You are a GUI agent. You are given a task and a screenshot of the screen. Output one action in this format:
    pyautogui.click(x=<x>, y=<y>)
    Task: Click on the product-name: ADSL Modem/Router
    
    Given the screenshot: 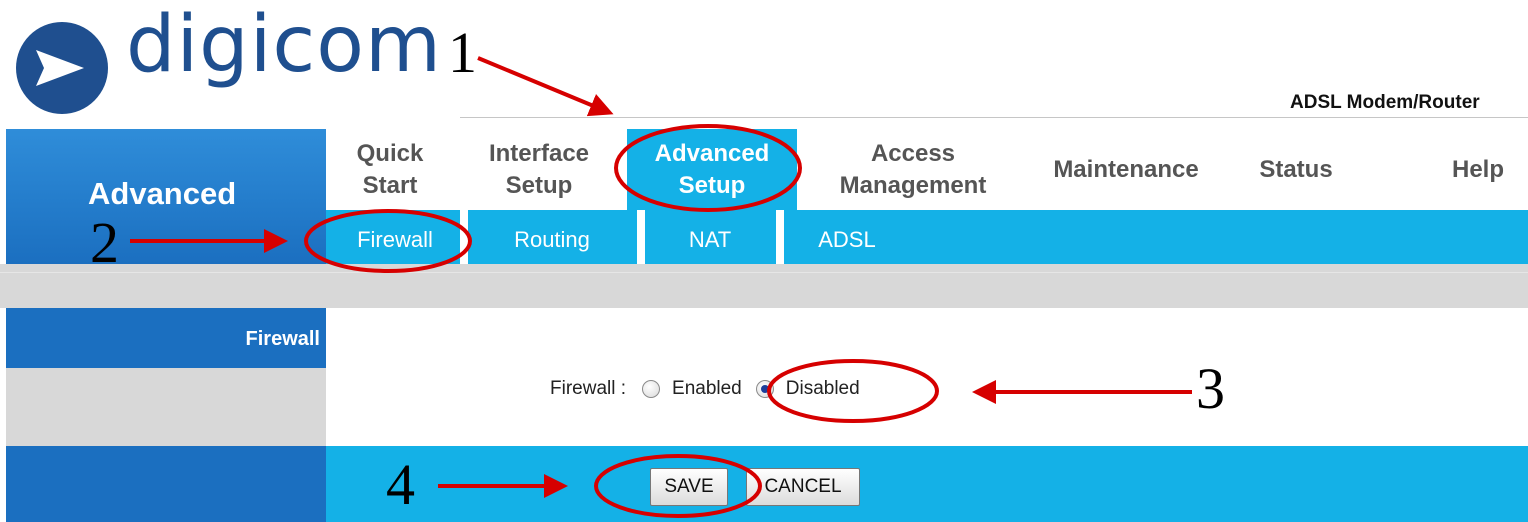 What is the action you would take?
    pyautogui.click(x=1385, y=102)
    